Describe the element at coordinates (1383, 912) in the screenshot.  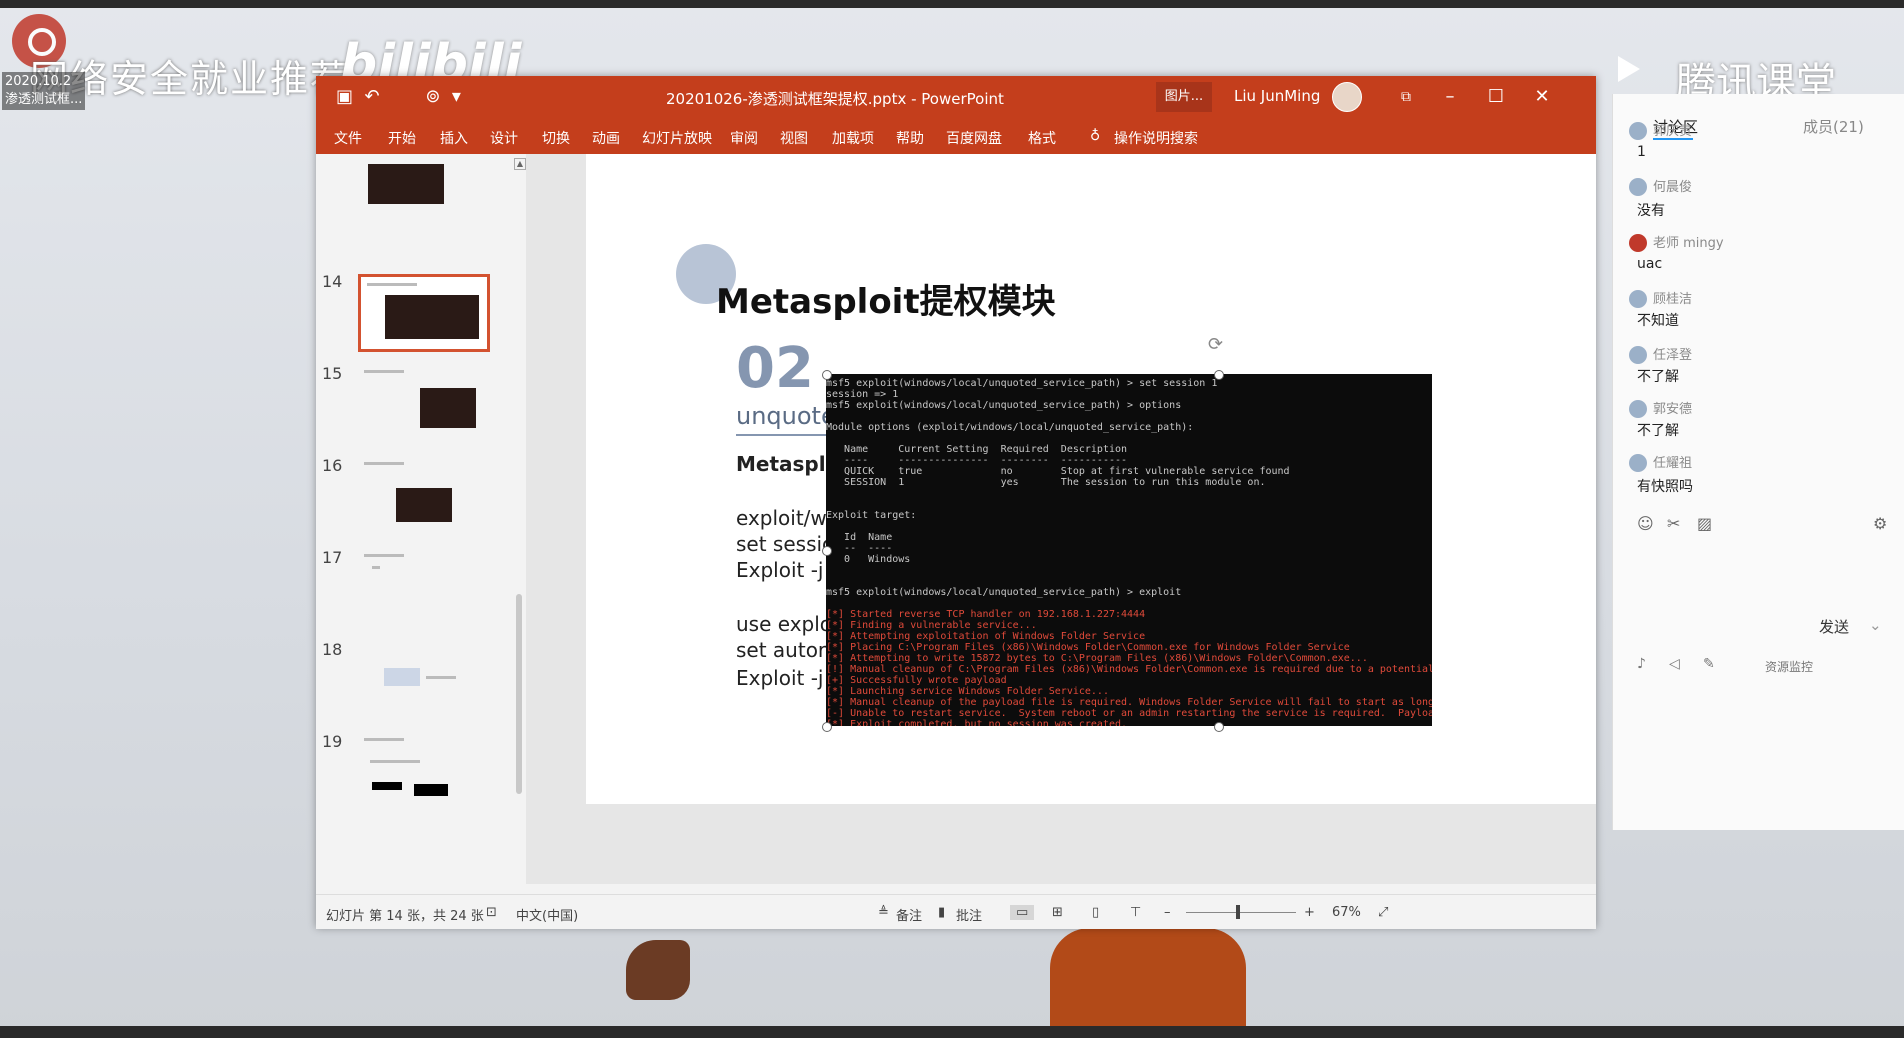
I see `fit-to-window-icon: ⤢` at that location.